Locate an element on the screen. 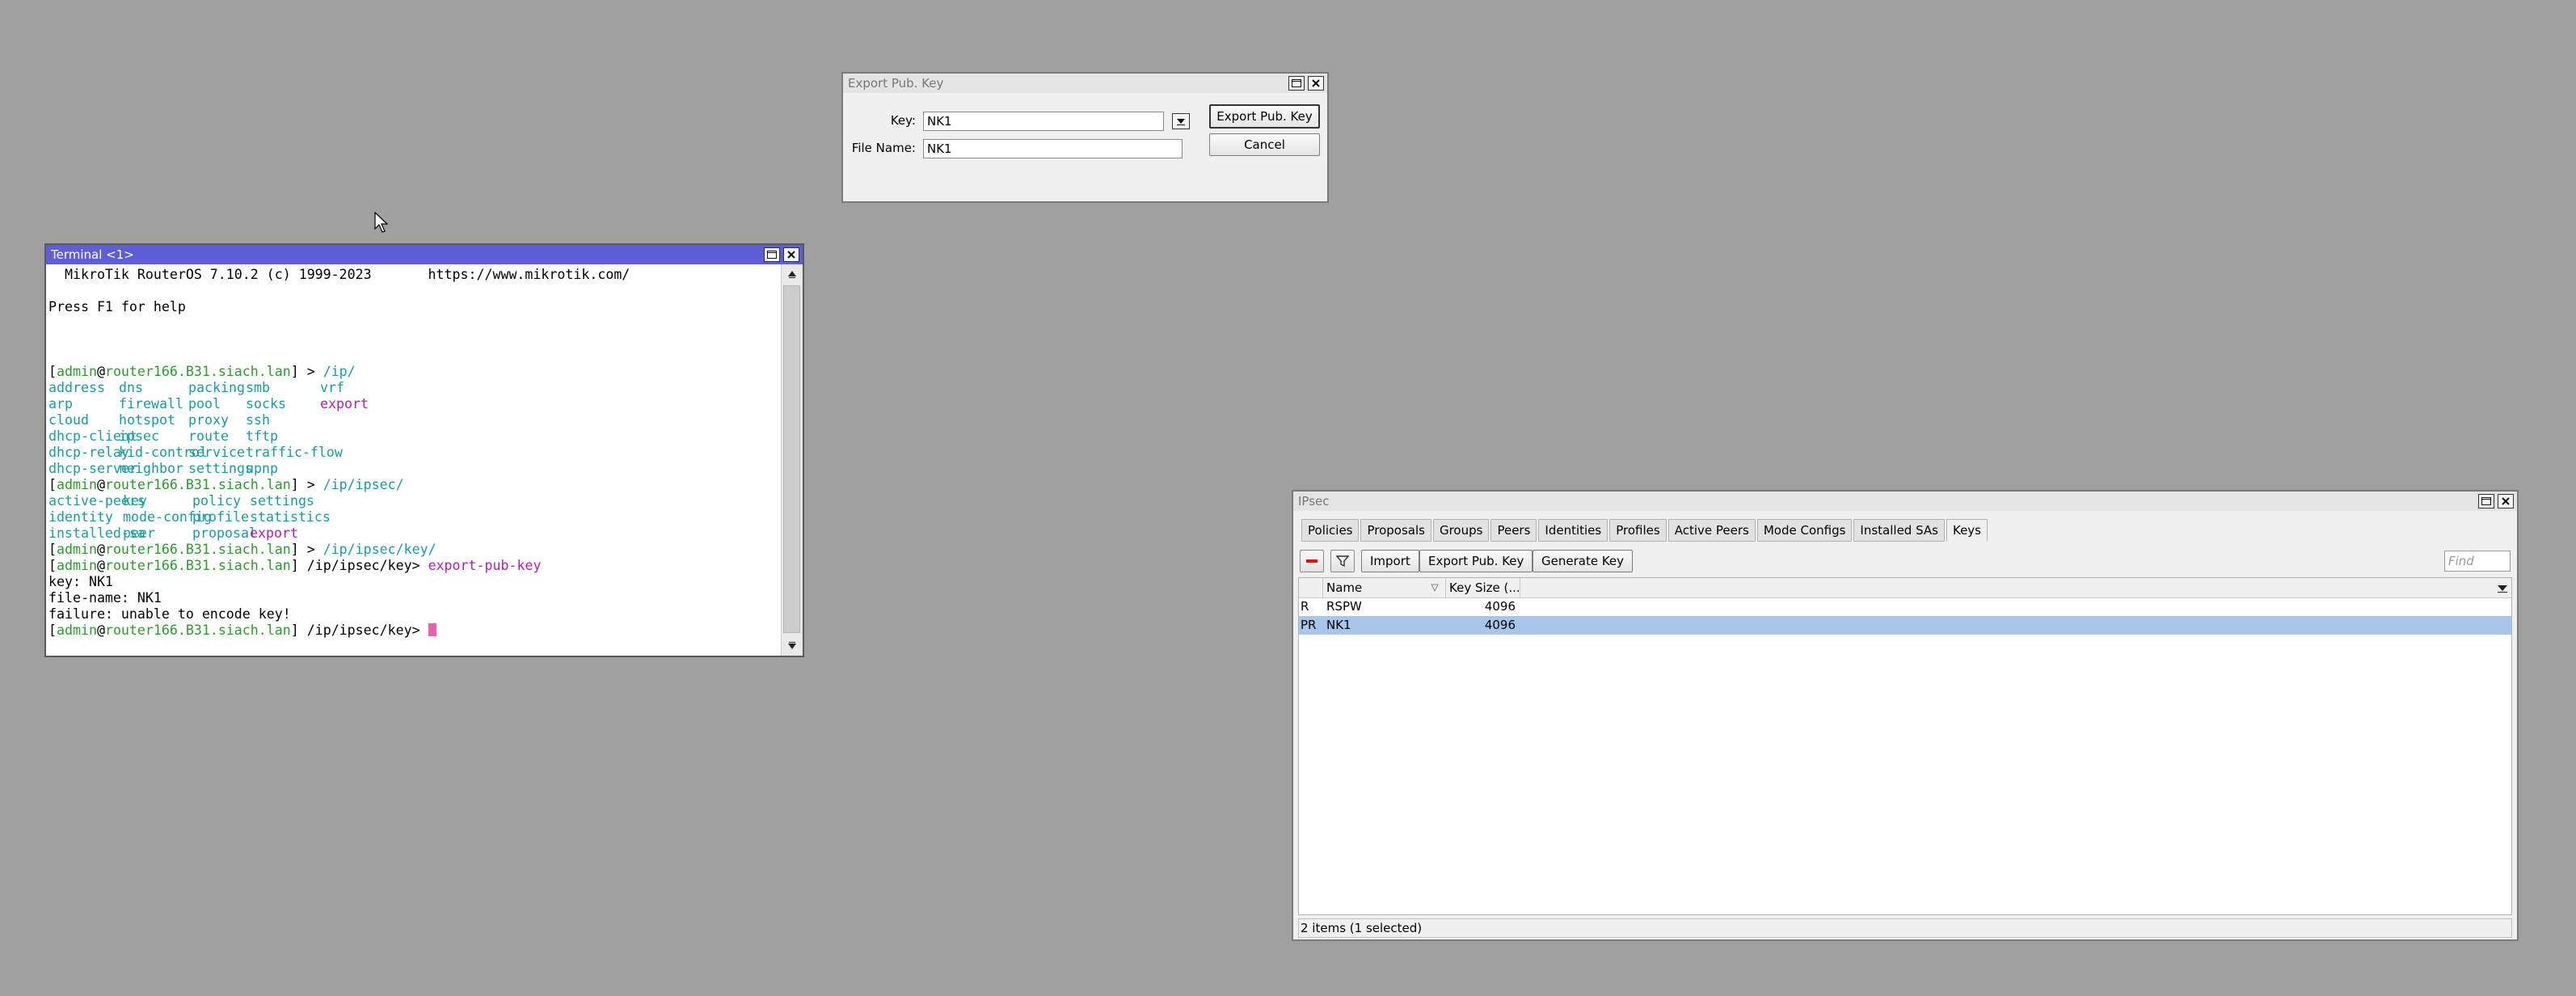 This screenshot has width=2576, height=996. column-menu-icon is located at coordinates (2503, 589).